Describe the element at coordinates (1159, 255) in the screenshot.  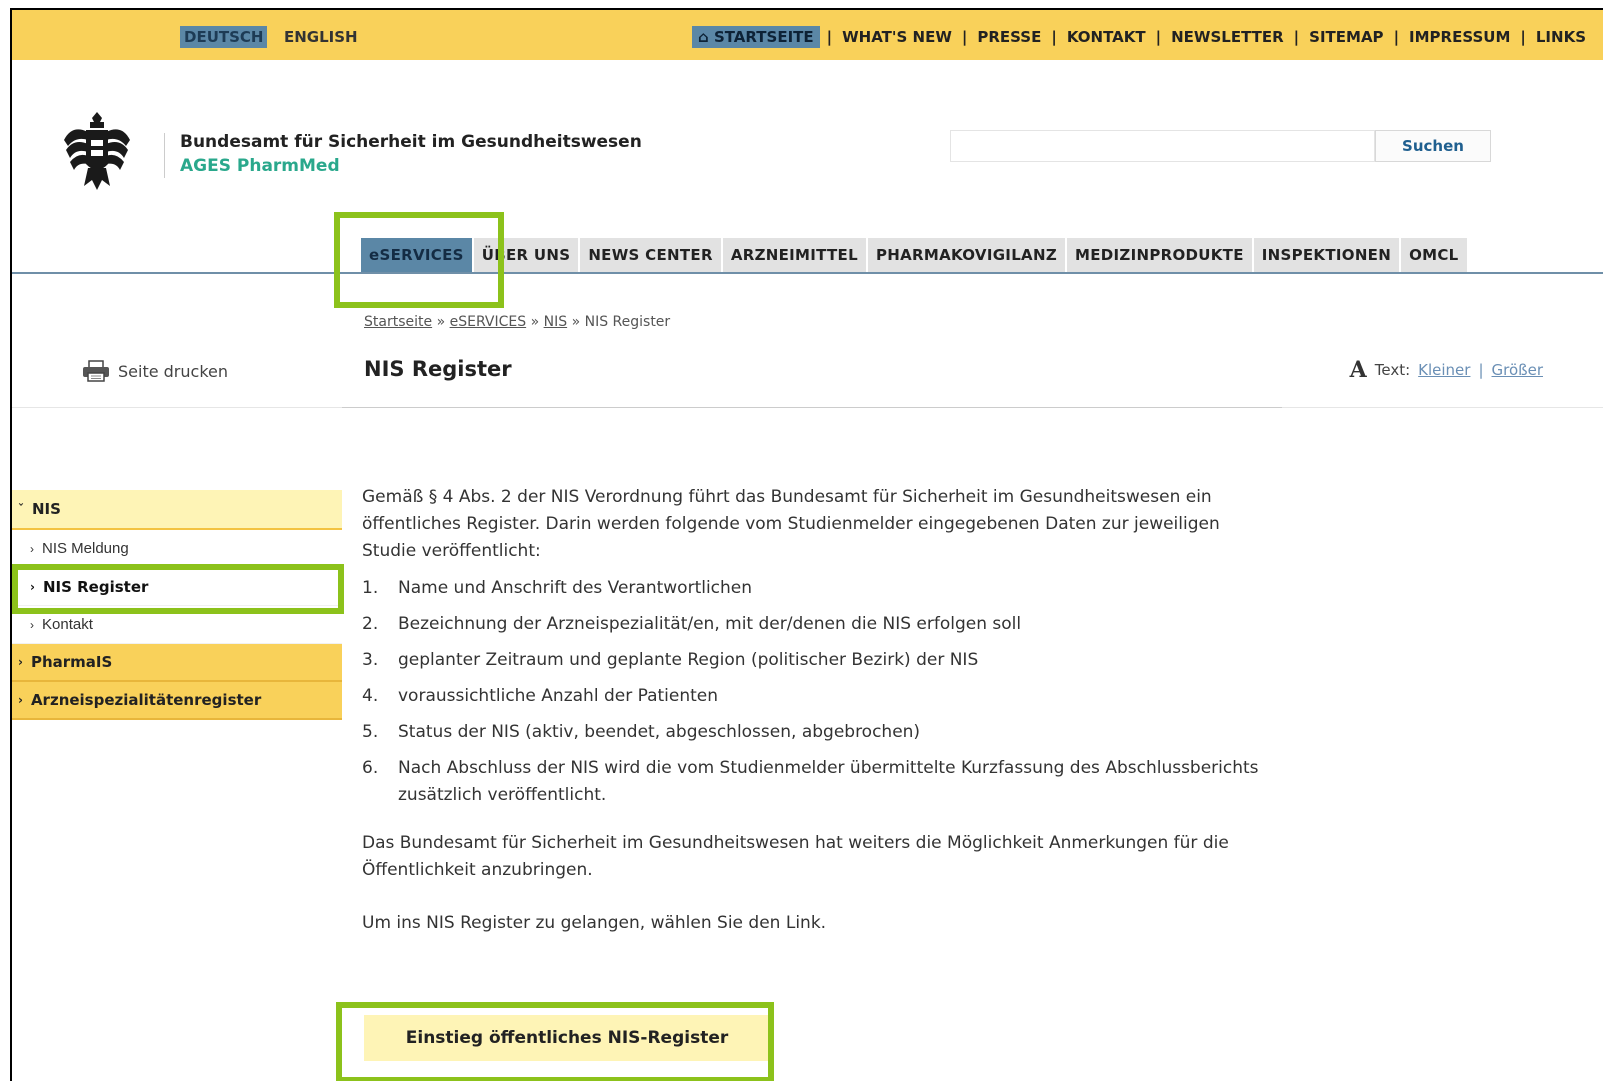
I see `tab-medizinprodukte: MEDIZINPRODUKTE` at that location.